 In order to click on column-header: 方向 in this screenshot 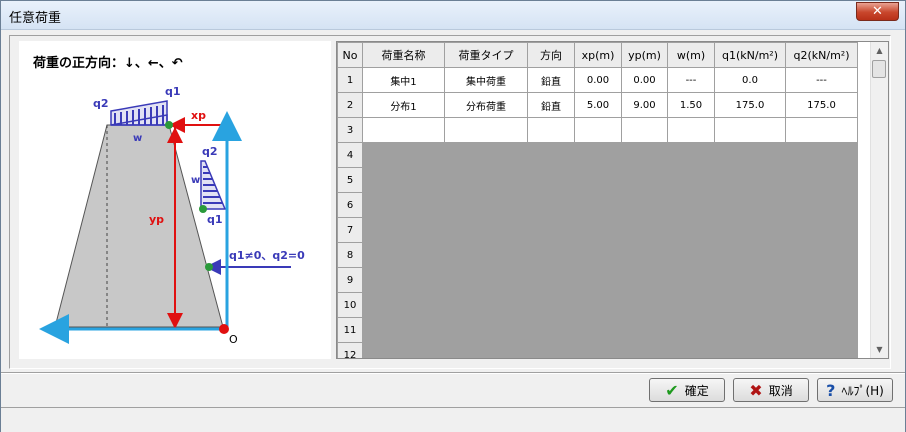, I will do `click(551, 55)`.